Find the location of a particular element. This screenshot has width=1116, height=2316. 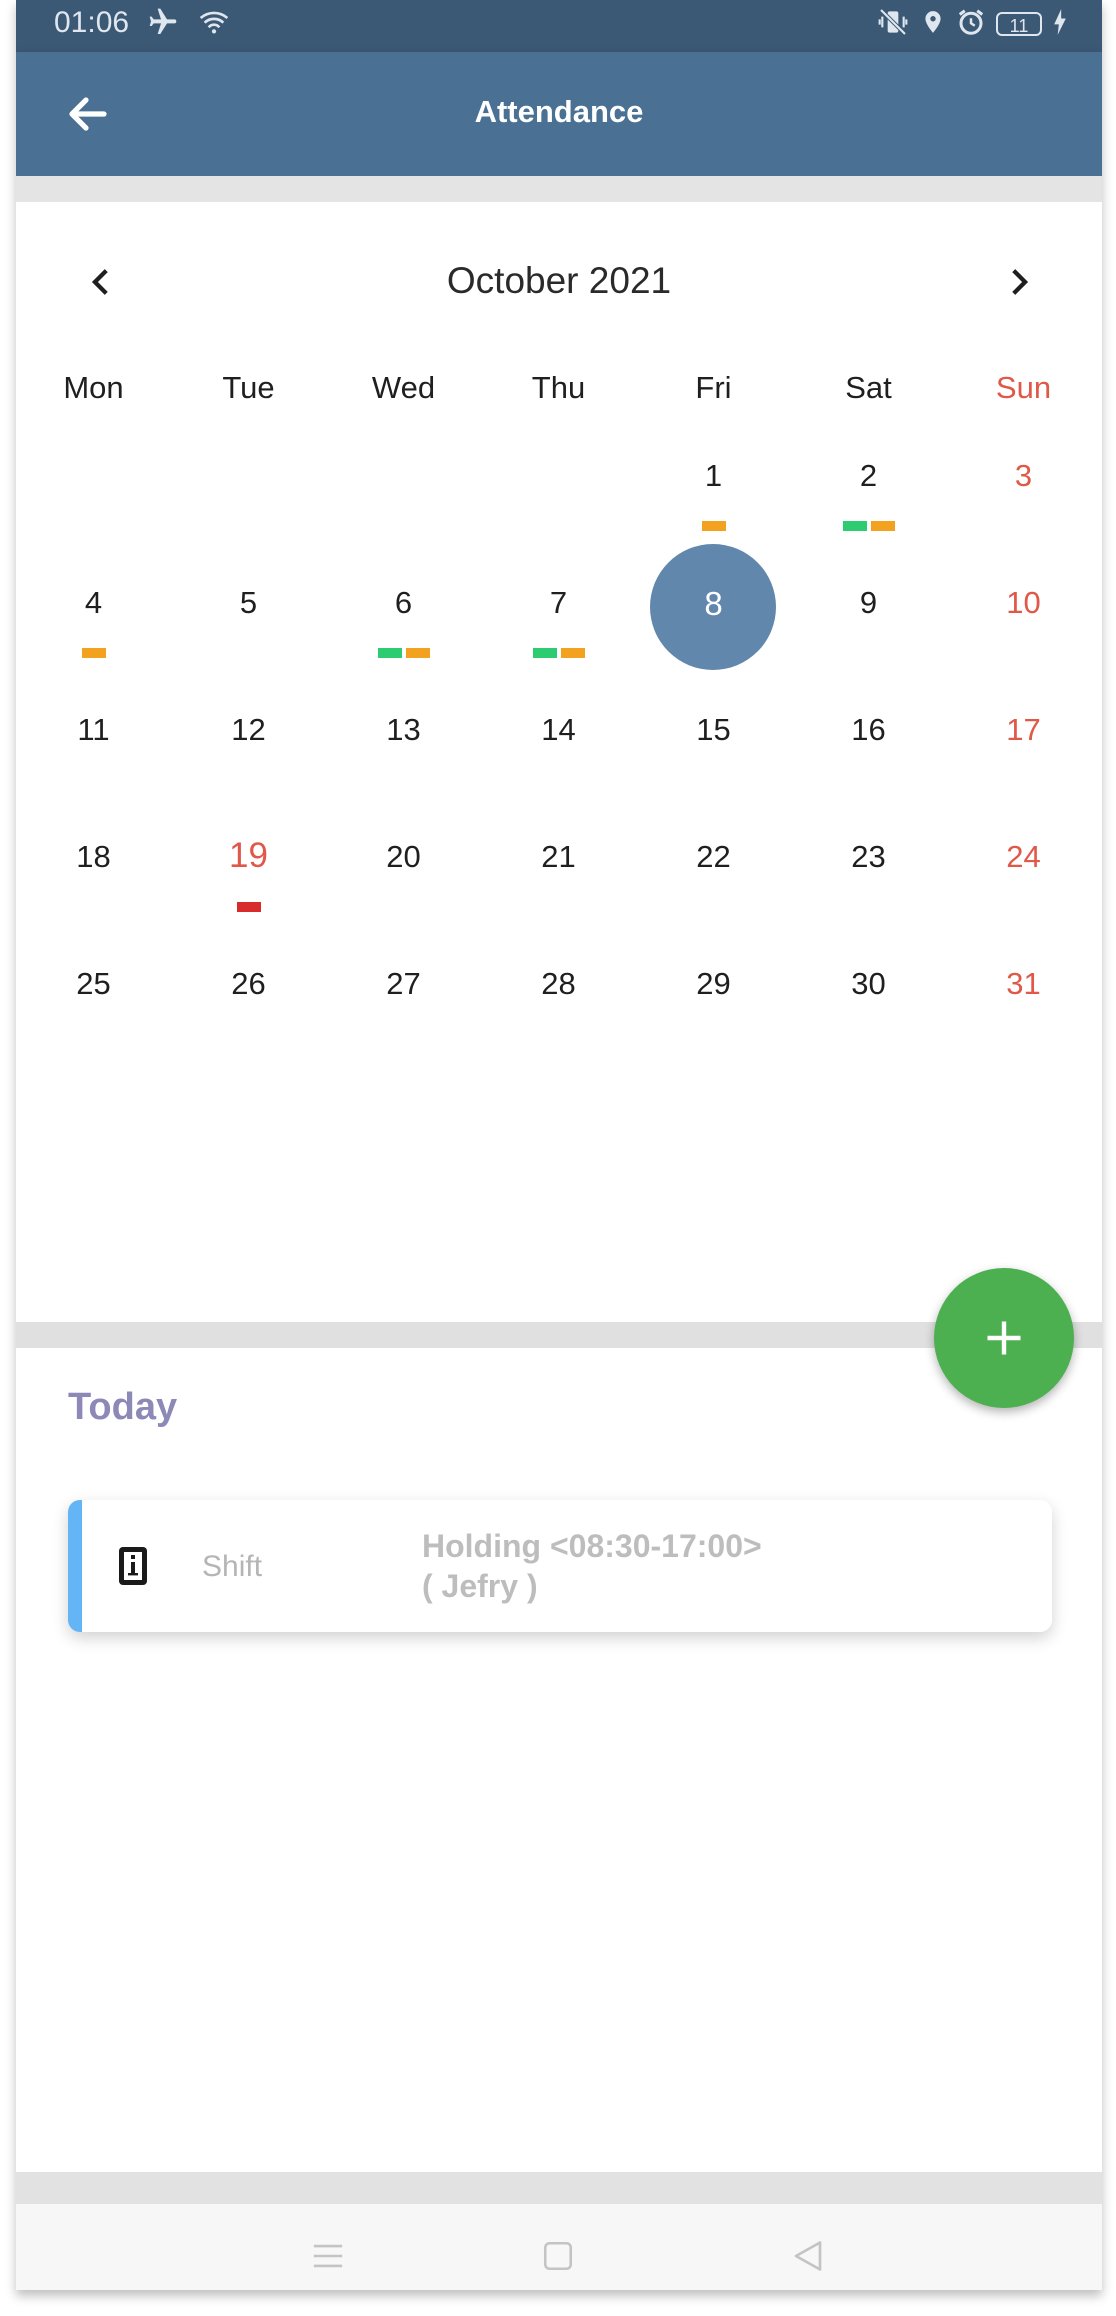

day-number: 27 is located at coordinates (403, 983).